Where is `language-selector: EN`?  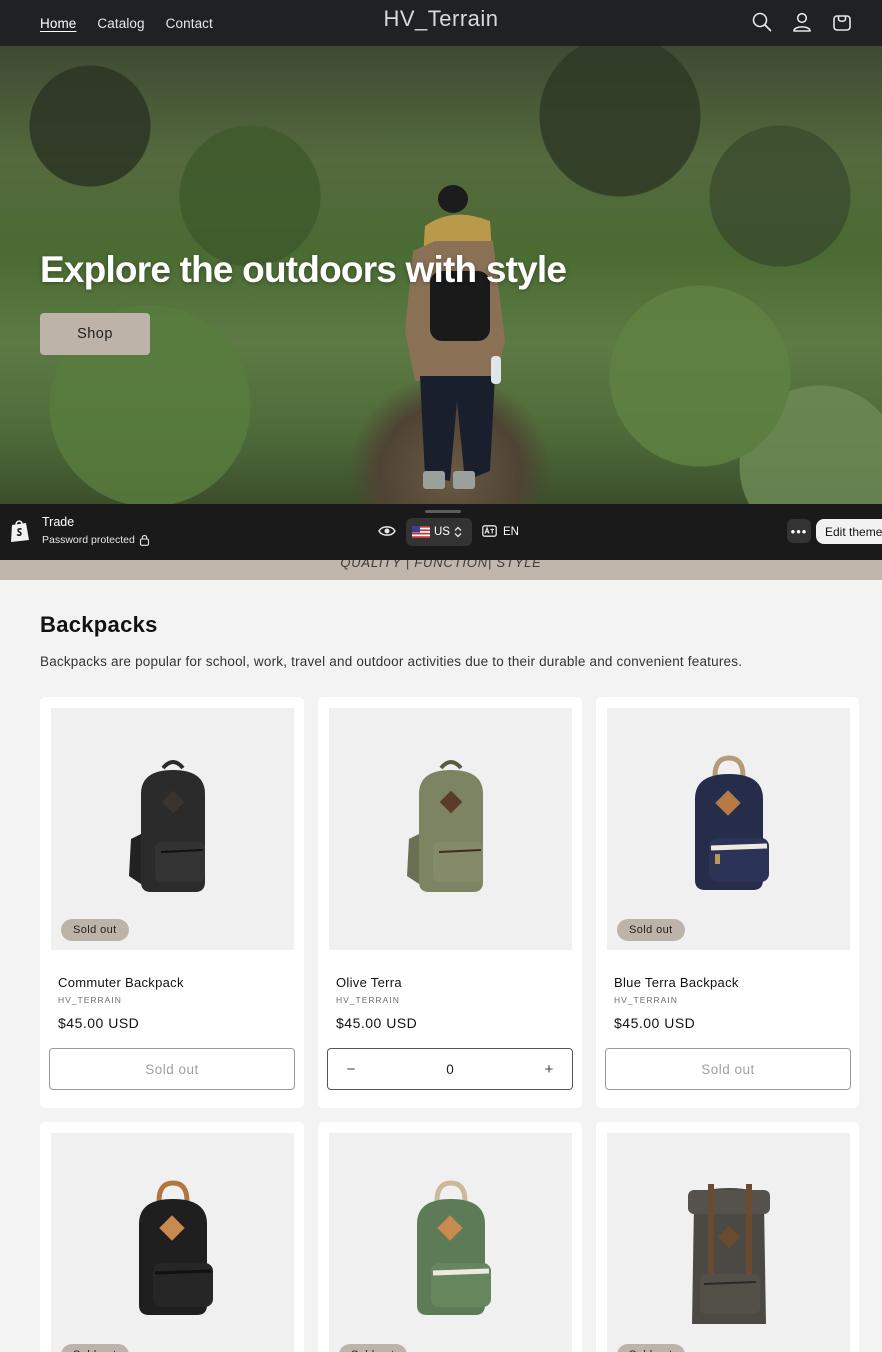 language-selector: EN is located at coordinates (500, 532).